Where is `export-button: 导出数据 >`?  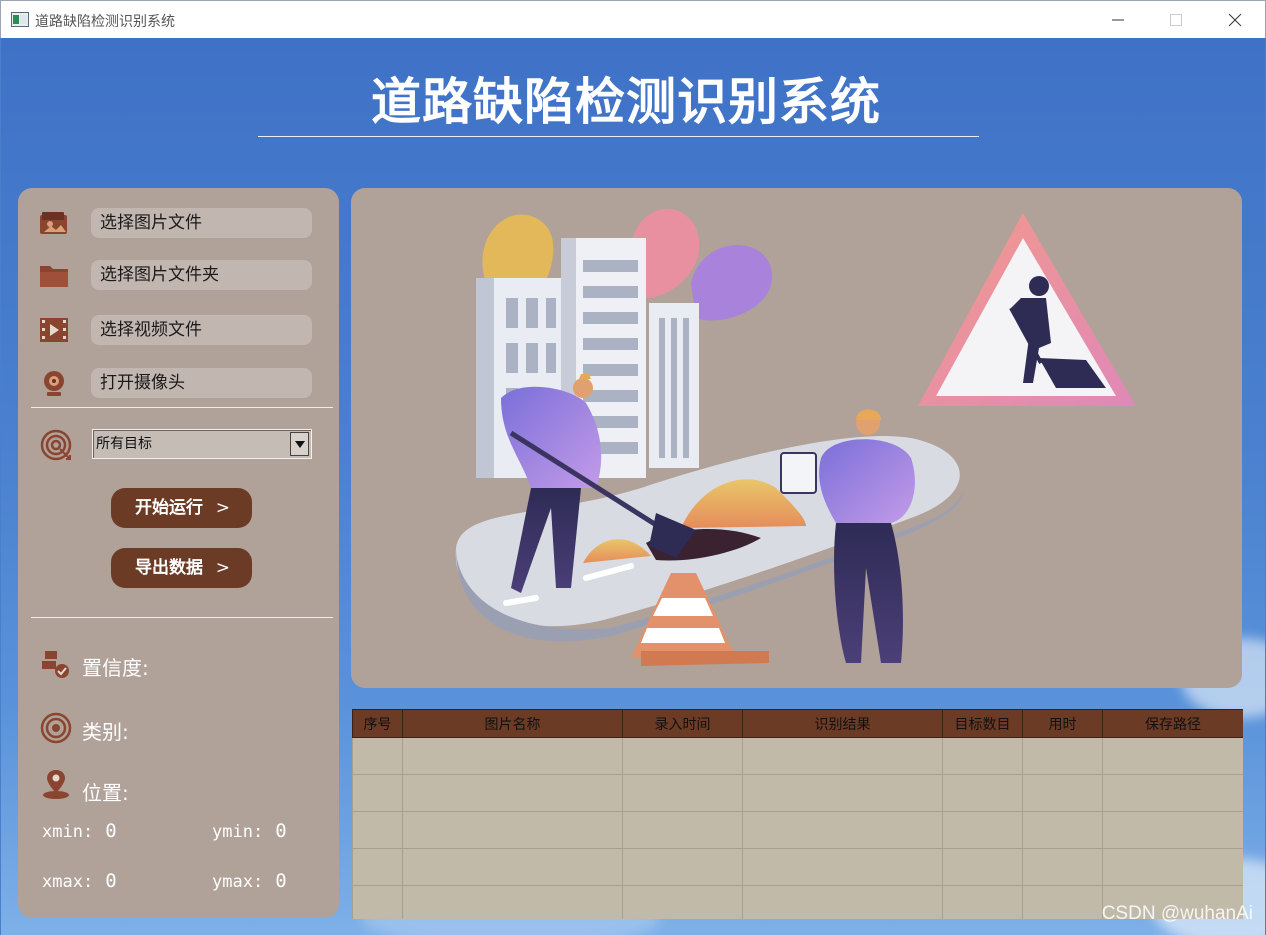 export-button: 导出数据 > is located at coordinates (181, 568).